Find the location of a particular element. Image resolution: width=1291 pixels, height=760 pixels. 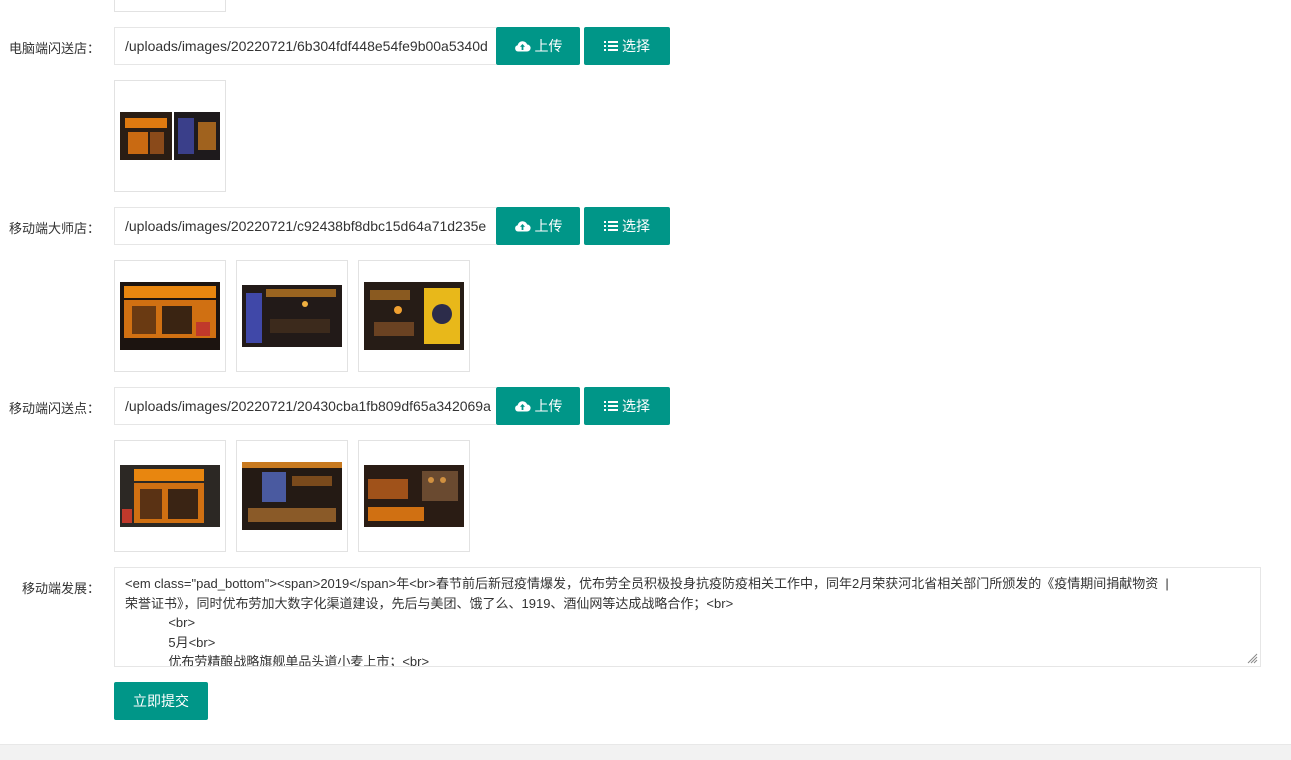

textarea-line: 优布劳精酿战略旗舰单品头道小麦上市；<br> is located at coordinates (277, 660).